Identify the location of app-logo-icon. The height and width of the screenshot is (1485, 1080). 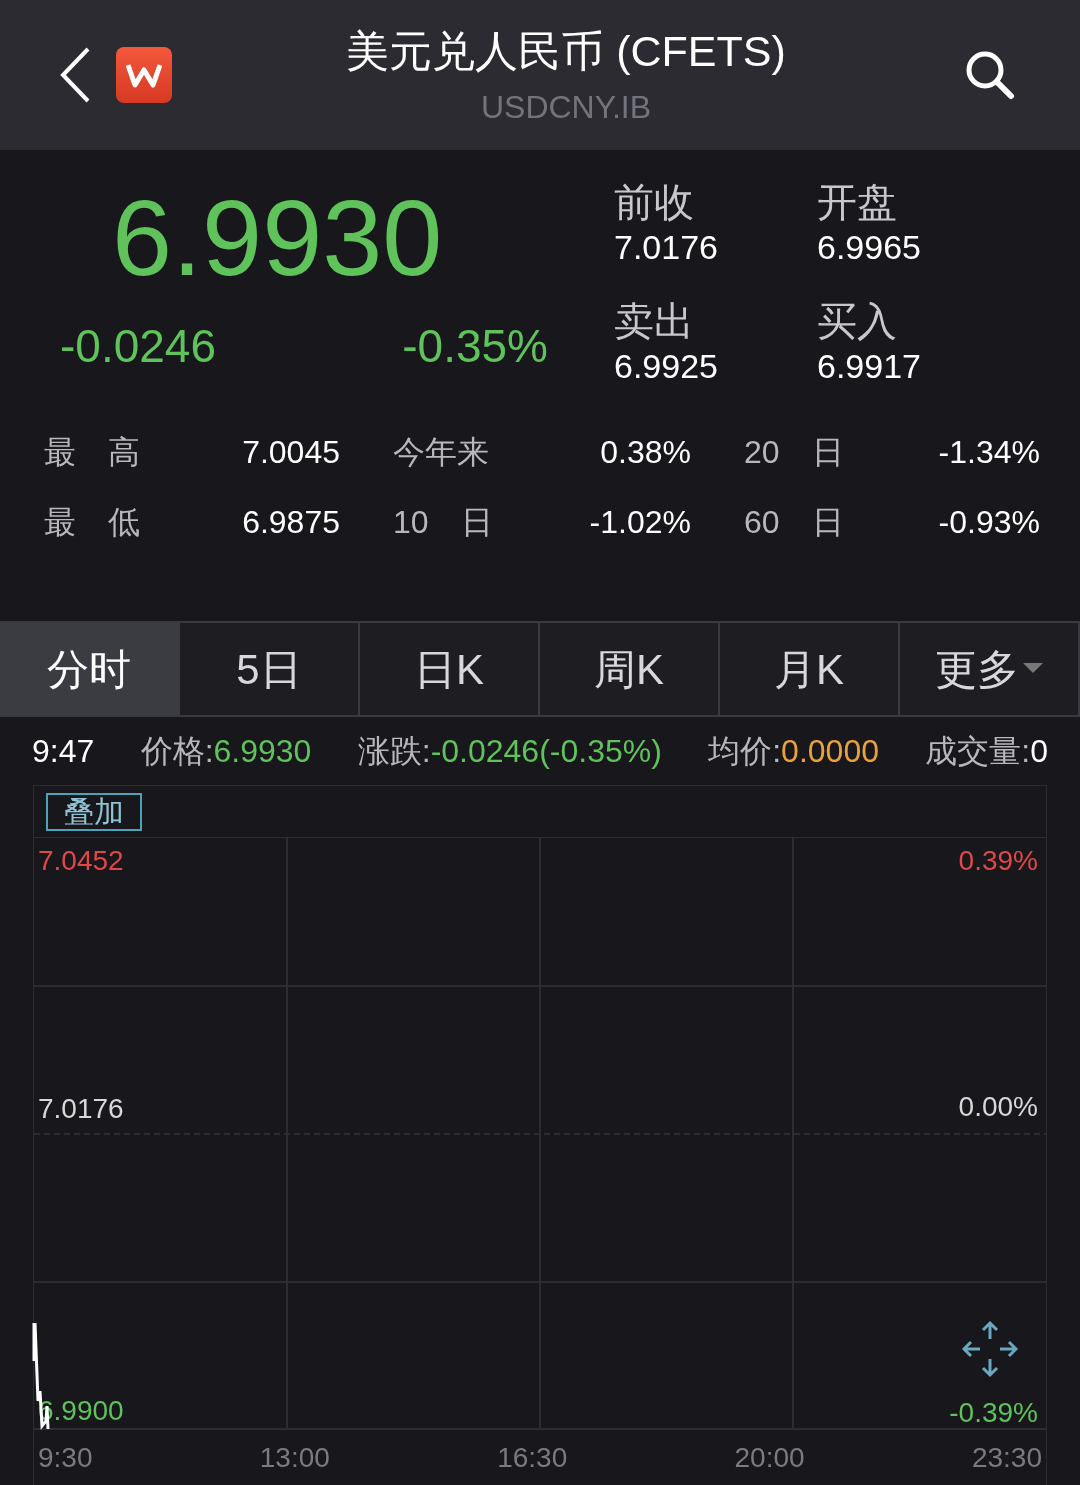
(144, 75).